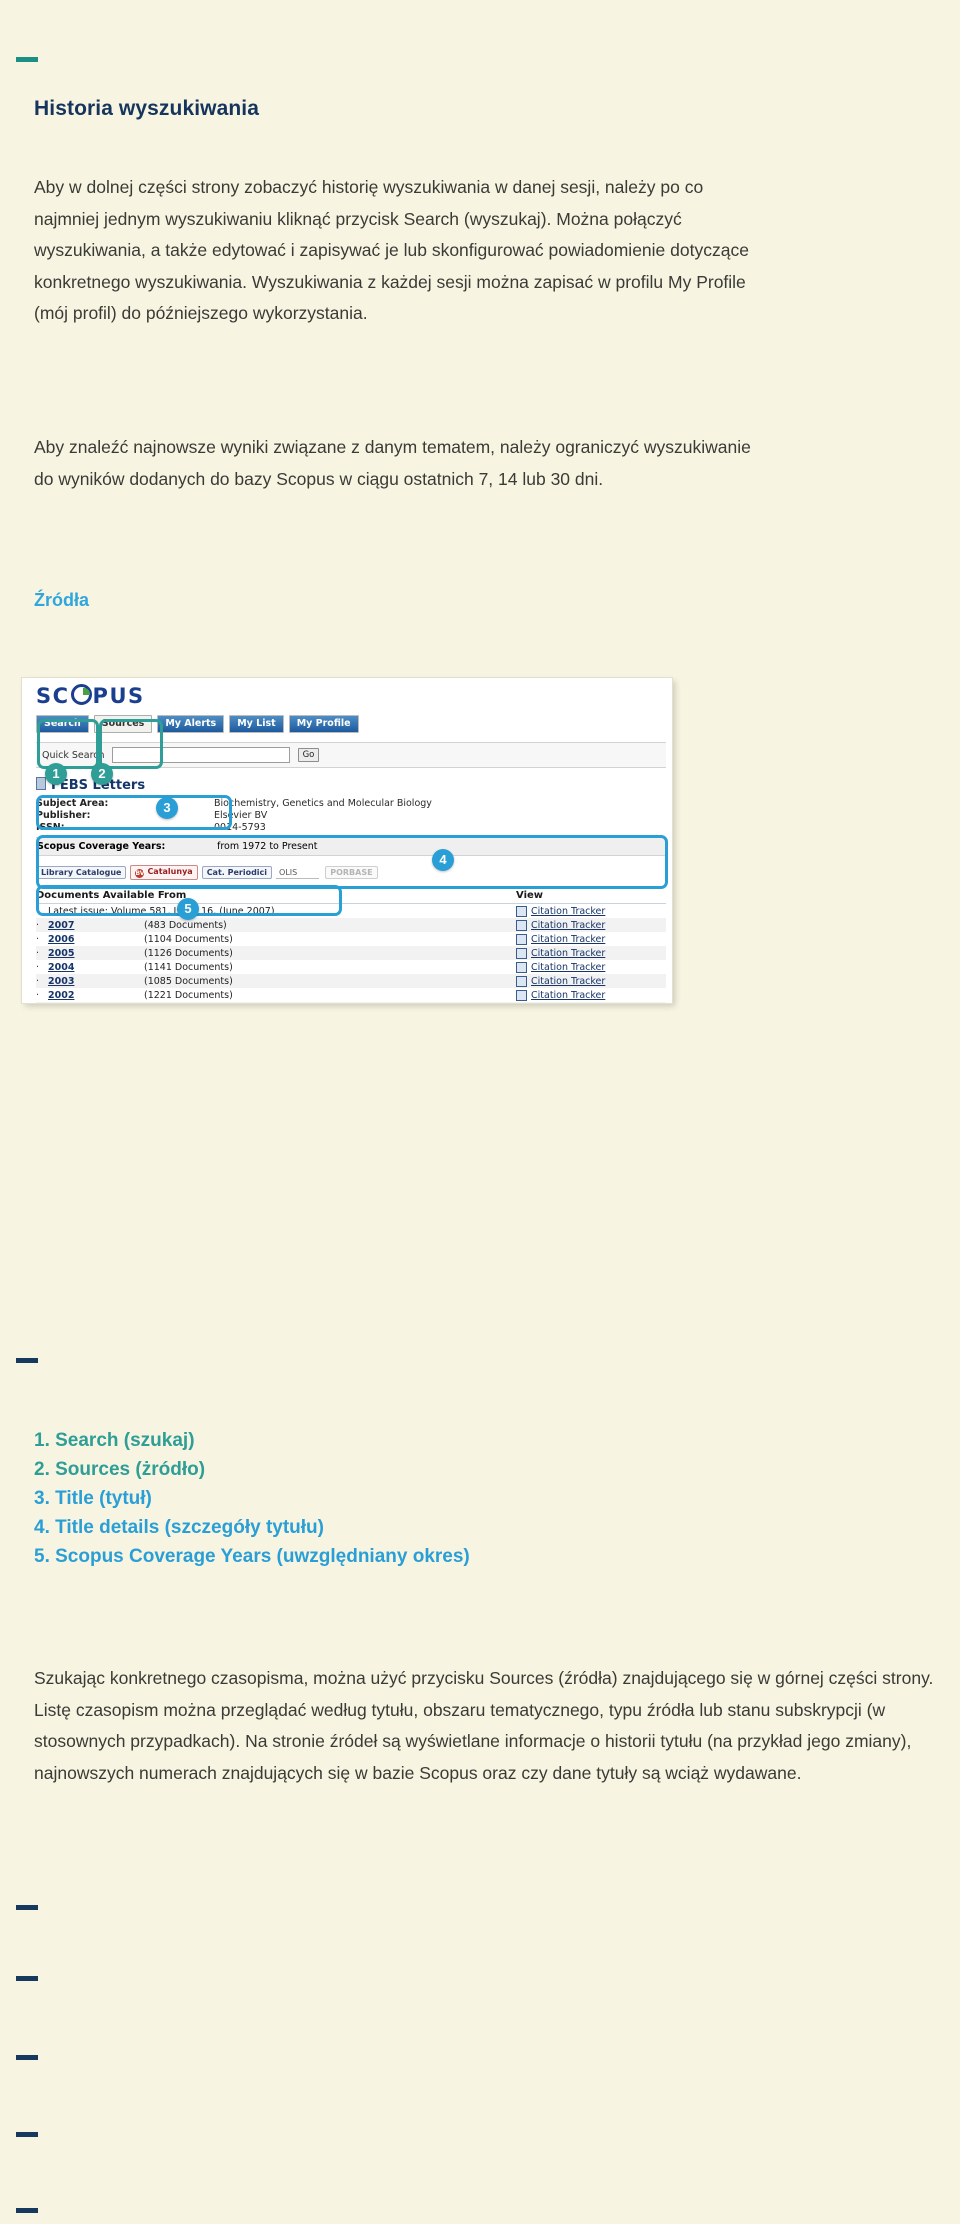 This screenshot has width=960, height=2224. What do you see at coordinates (188, 967) in the screenshot?
I see `document-count: (1141 Documents)` at bounding box center [188, 967].